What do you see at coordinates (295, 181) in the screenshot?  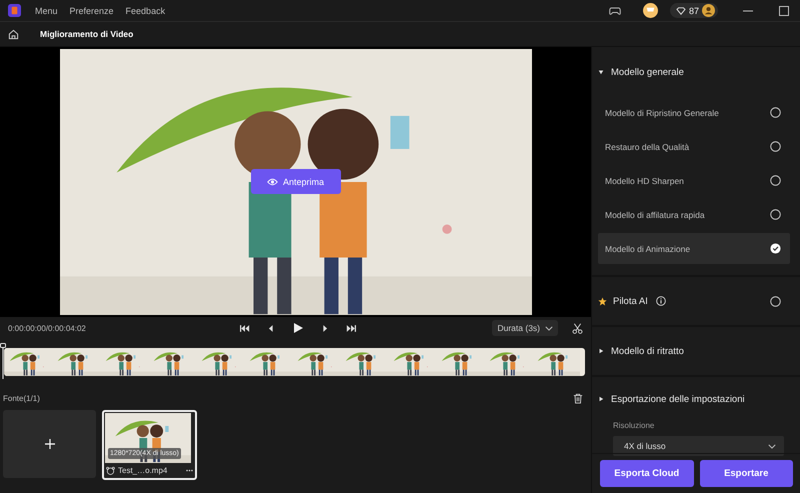 I see `preview-button: Anteprima` at bounding box center [295, 181].